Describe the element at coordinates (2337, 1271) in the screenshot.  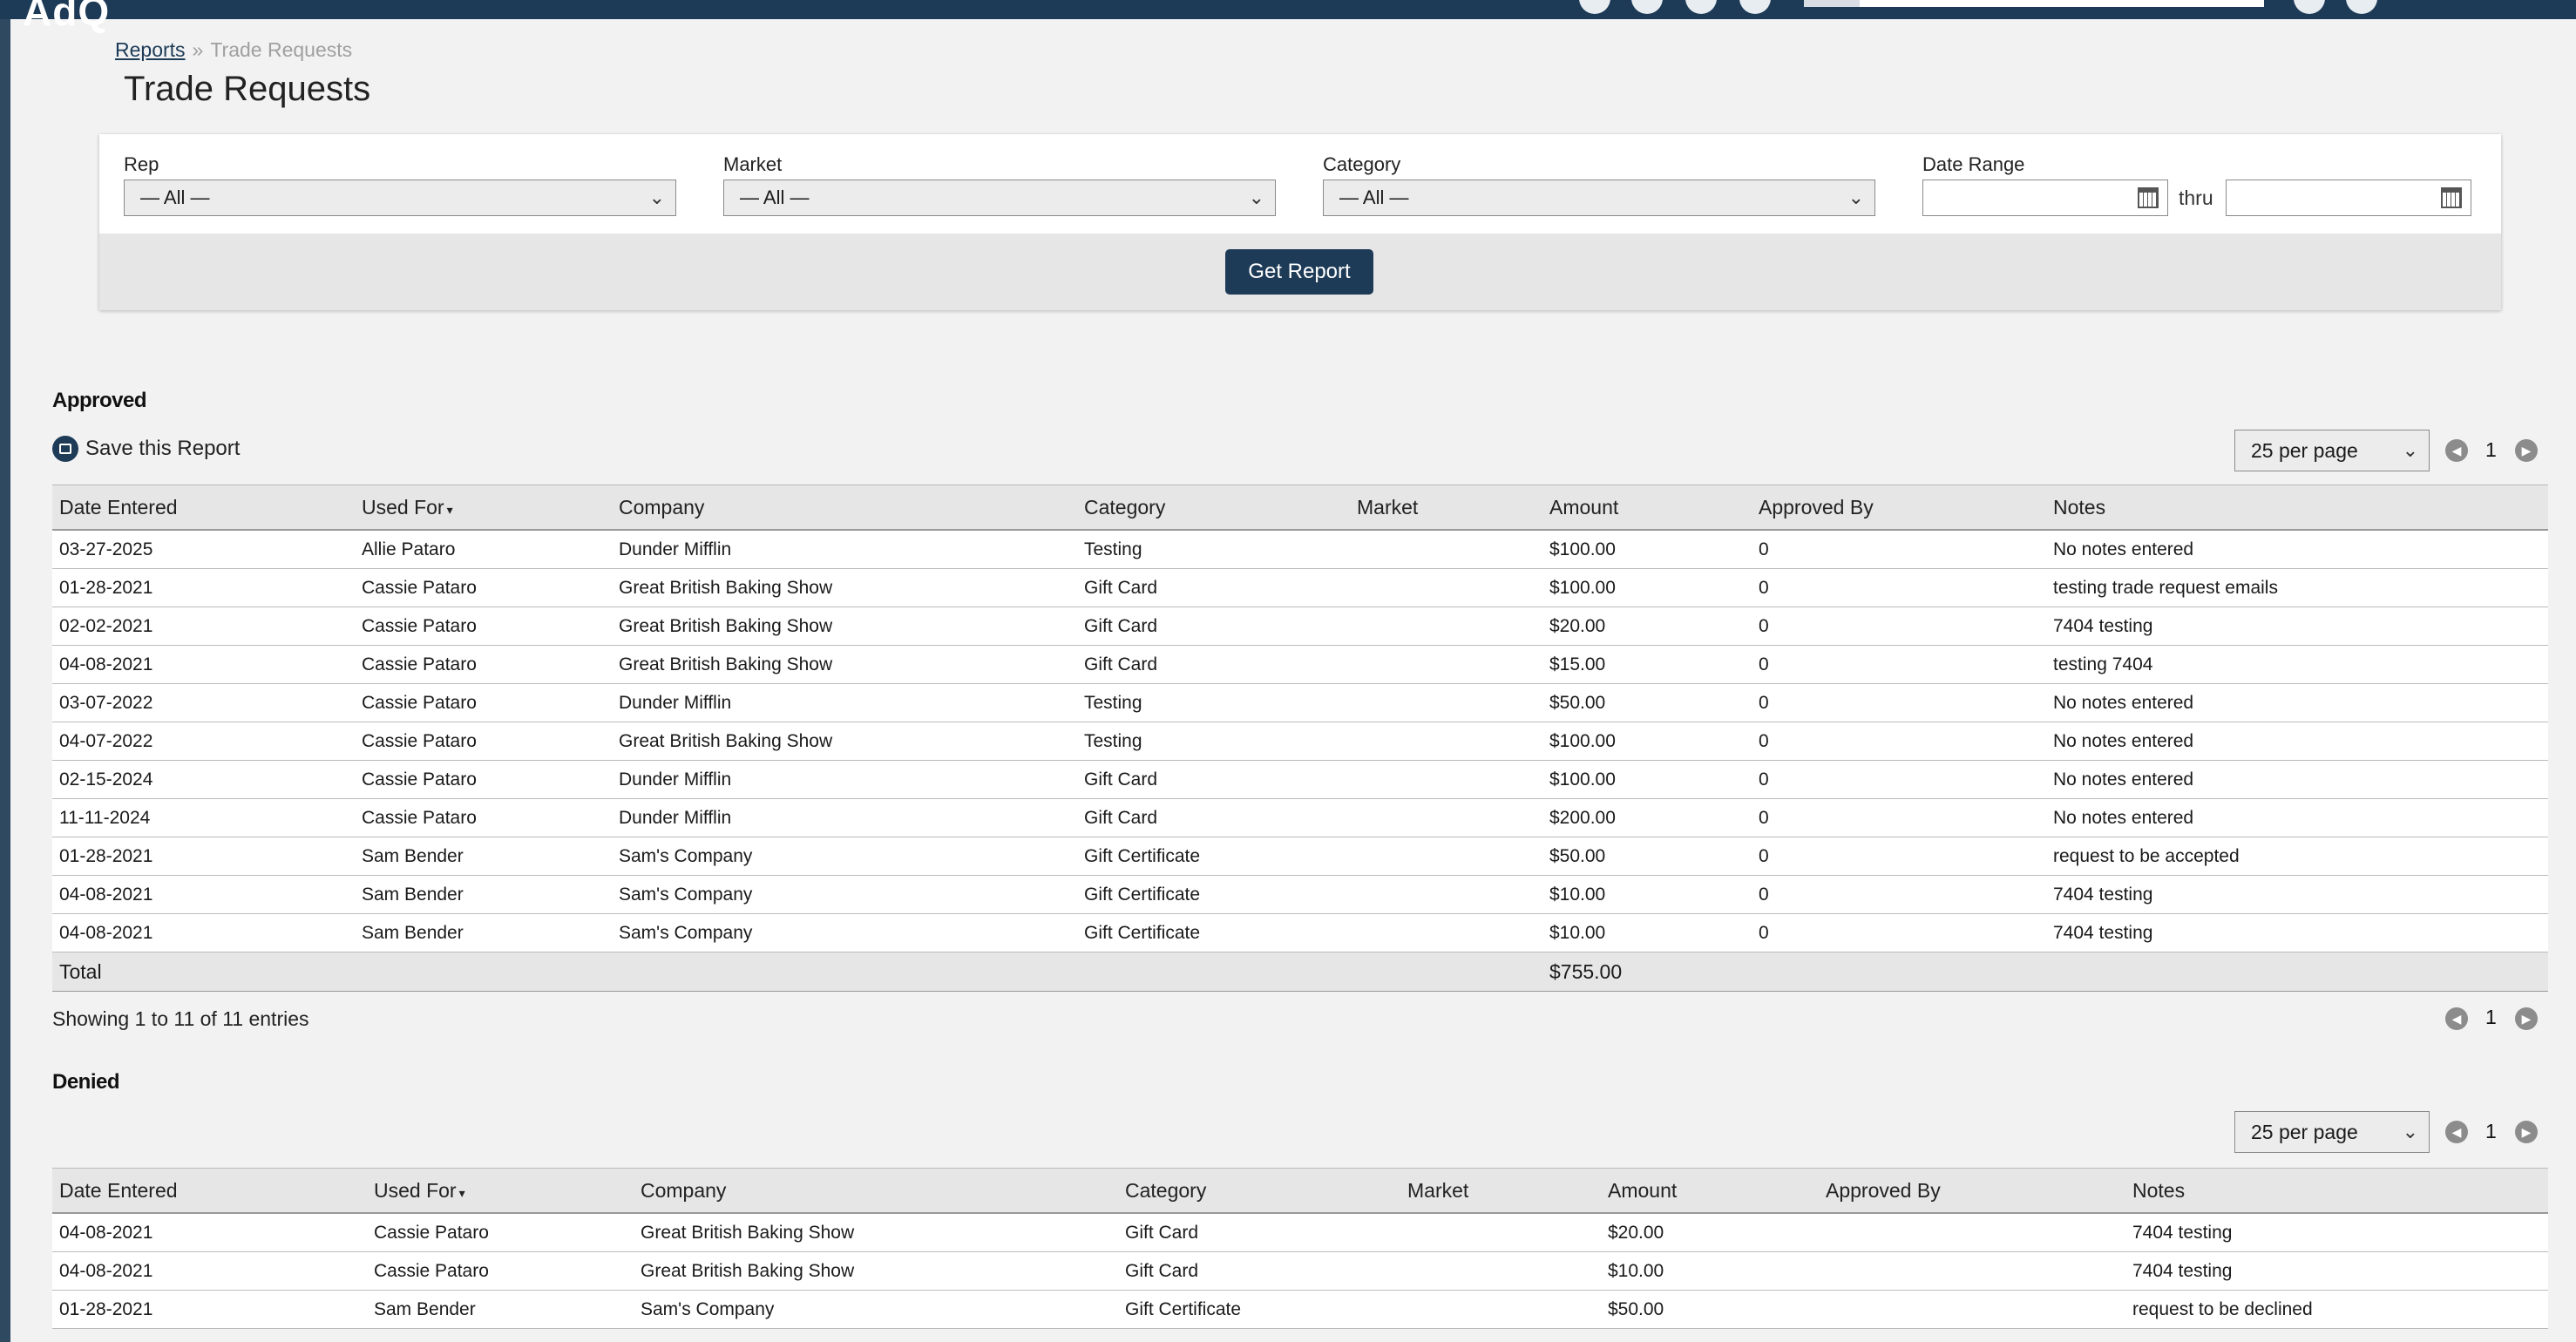
I see `cell-notes: 7404 testing` at that location.